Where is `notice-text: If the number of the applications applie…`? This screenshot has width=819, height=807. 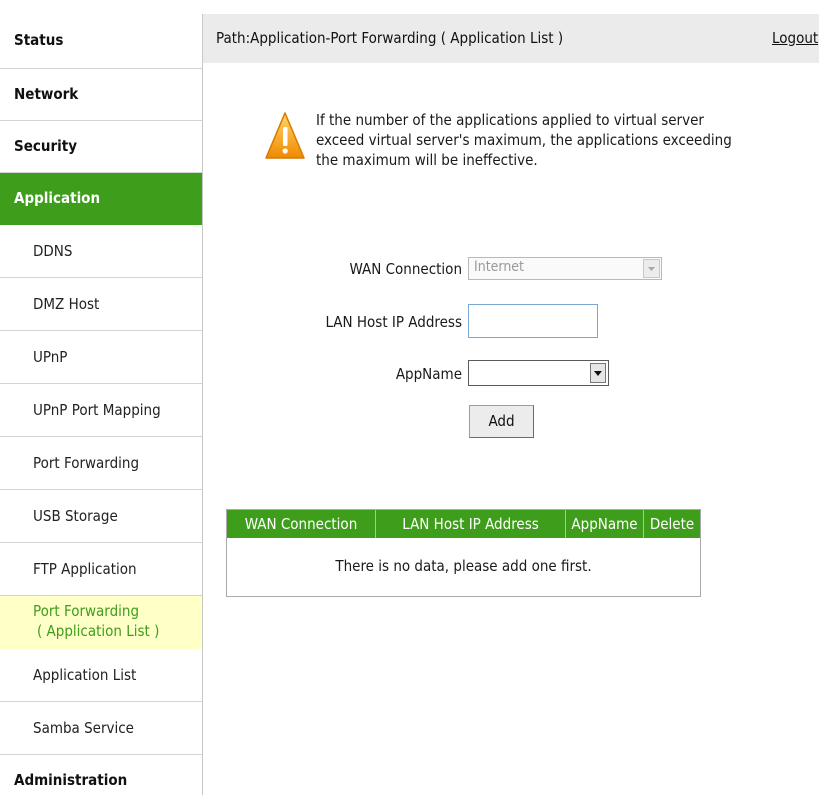 notice-text: If the number of the applications applie… is located at coordinates (524, 140).